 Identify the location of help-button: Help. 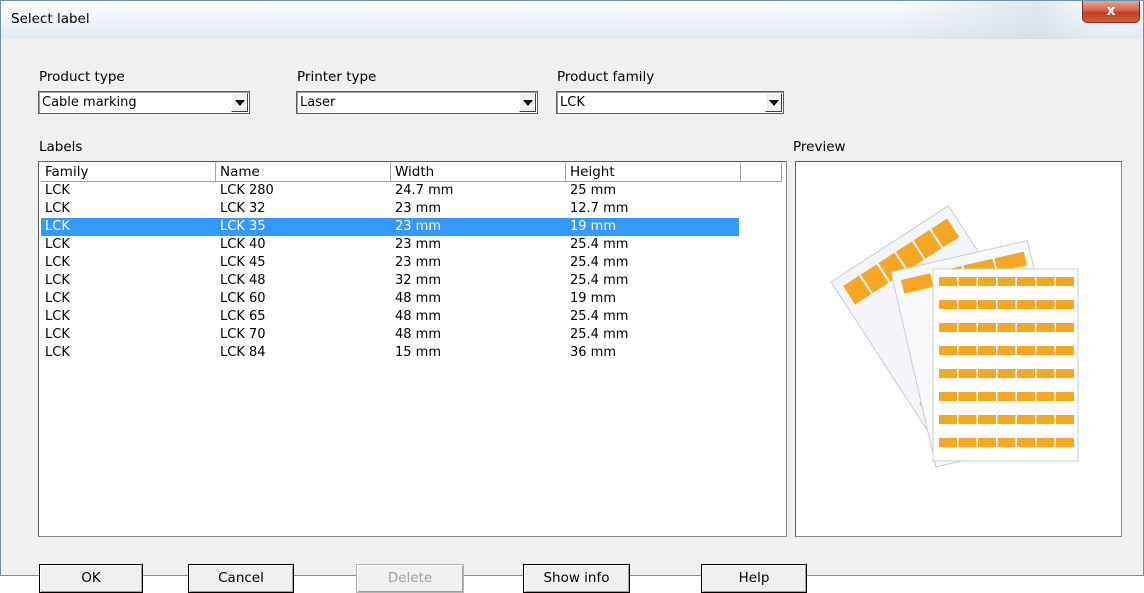
(754, 578).